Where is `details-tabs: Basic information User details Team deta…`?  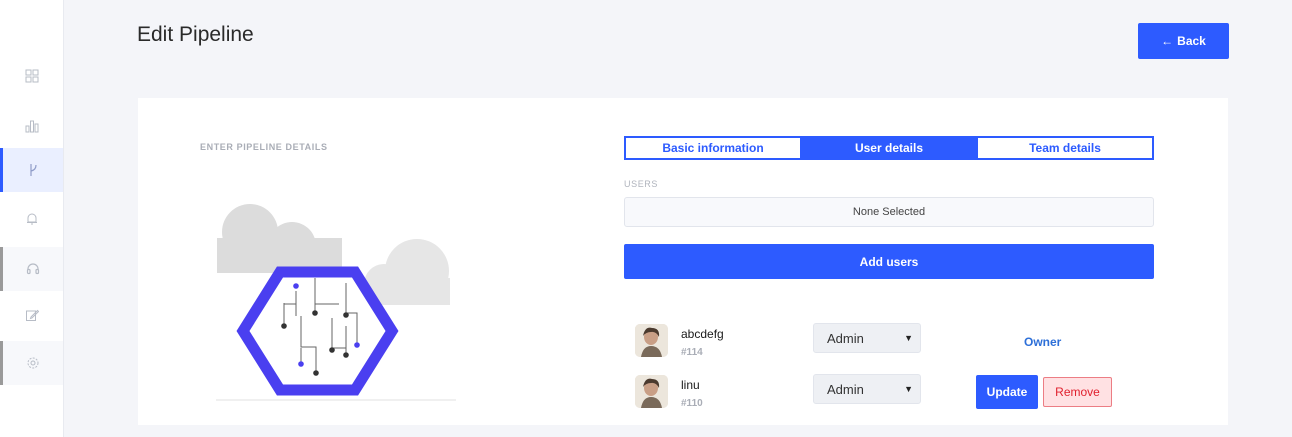
details-tabs: Basic information User details Team deta… is located at coordinates (889, 148).